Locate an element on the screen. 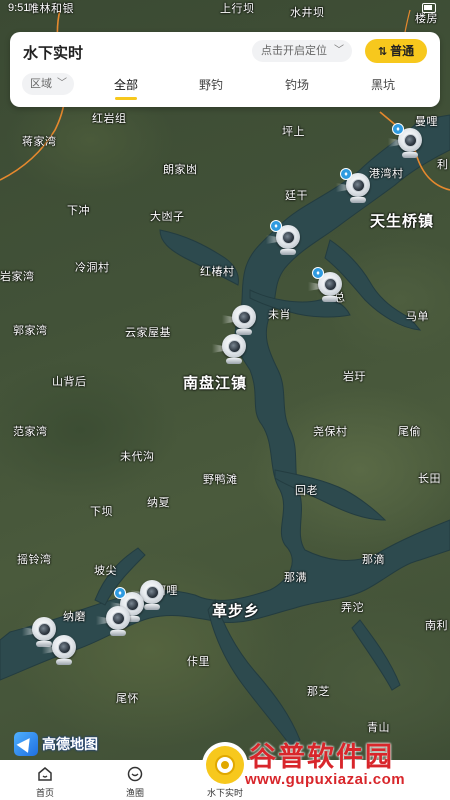 The height and width of the screenshot is (800, 450). status-bar: 9:51 is located at coordinates (225, 9).